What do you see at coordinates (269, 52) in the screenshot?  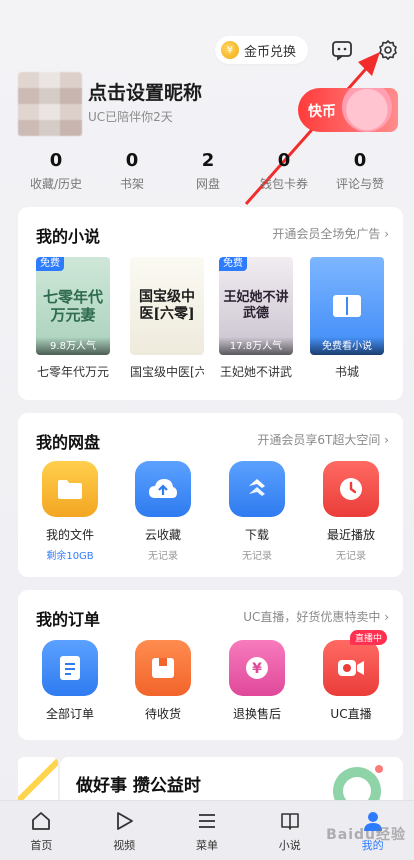 I see `coin-exchange-label: 金币兑换` at bounding box center [269, 52].